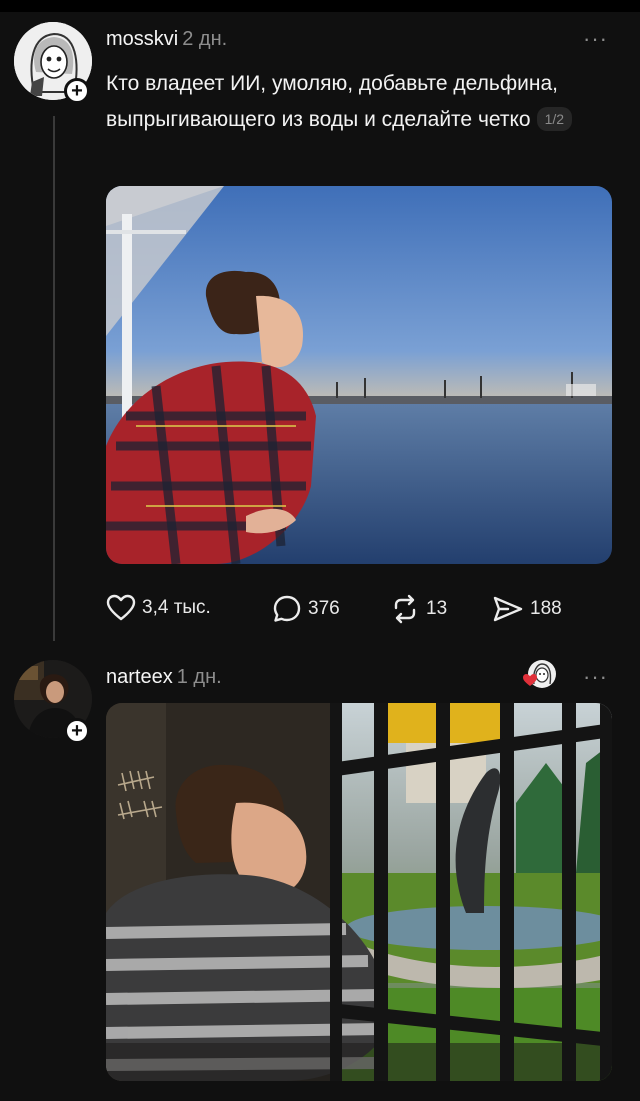 This screenshot has width=640, height=1101. Describe the element at coordinates (405, 609) in the screenshot. I see `repost-icon` at that location.